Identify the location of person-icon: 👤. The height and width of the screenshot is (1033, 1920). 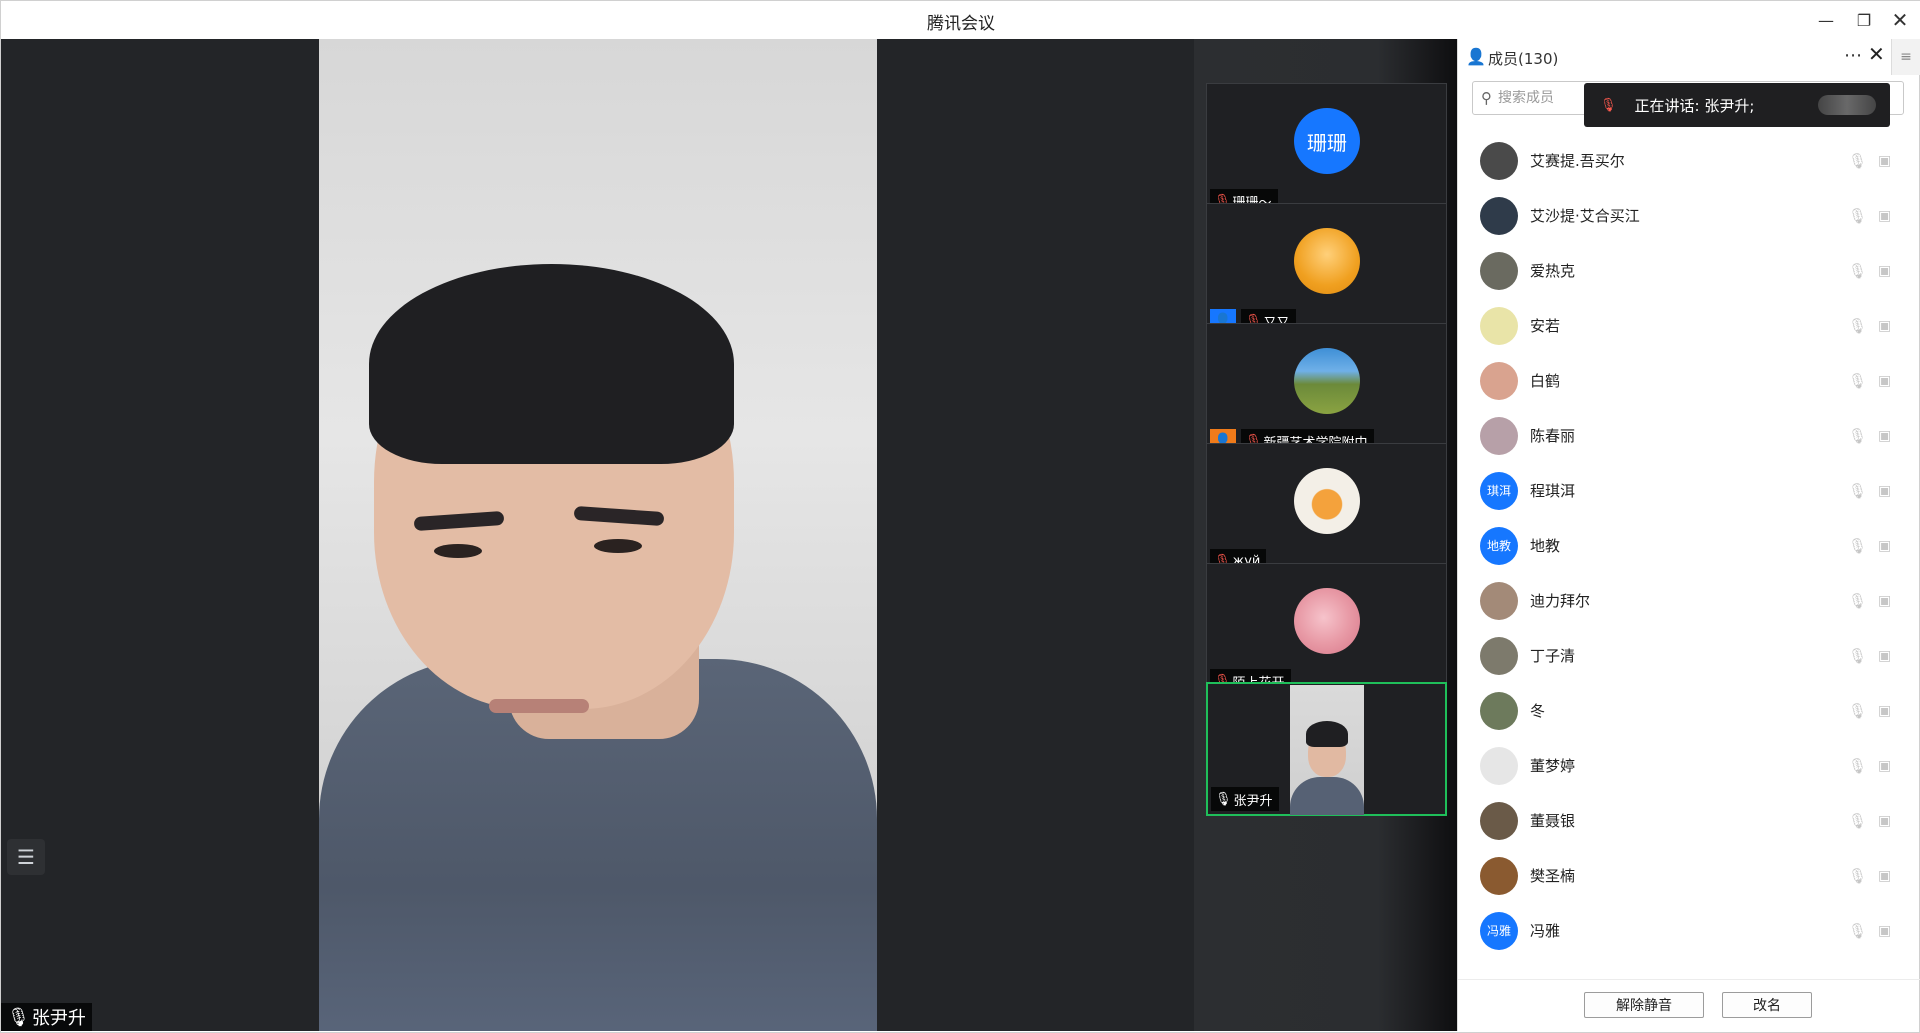
(1476, 56).